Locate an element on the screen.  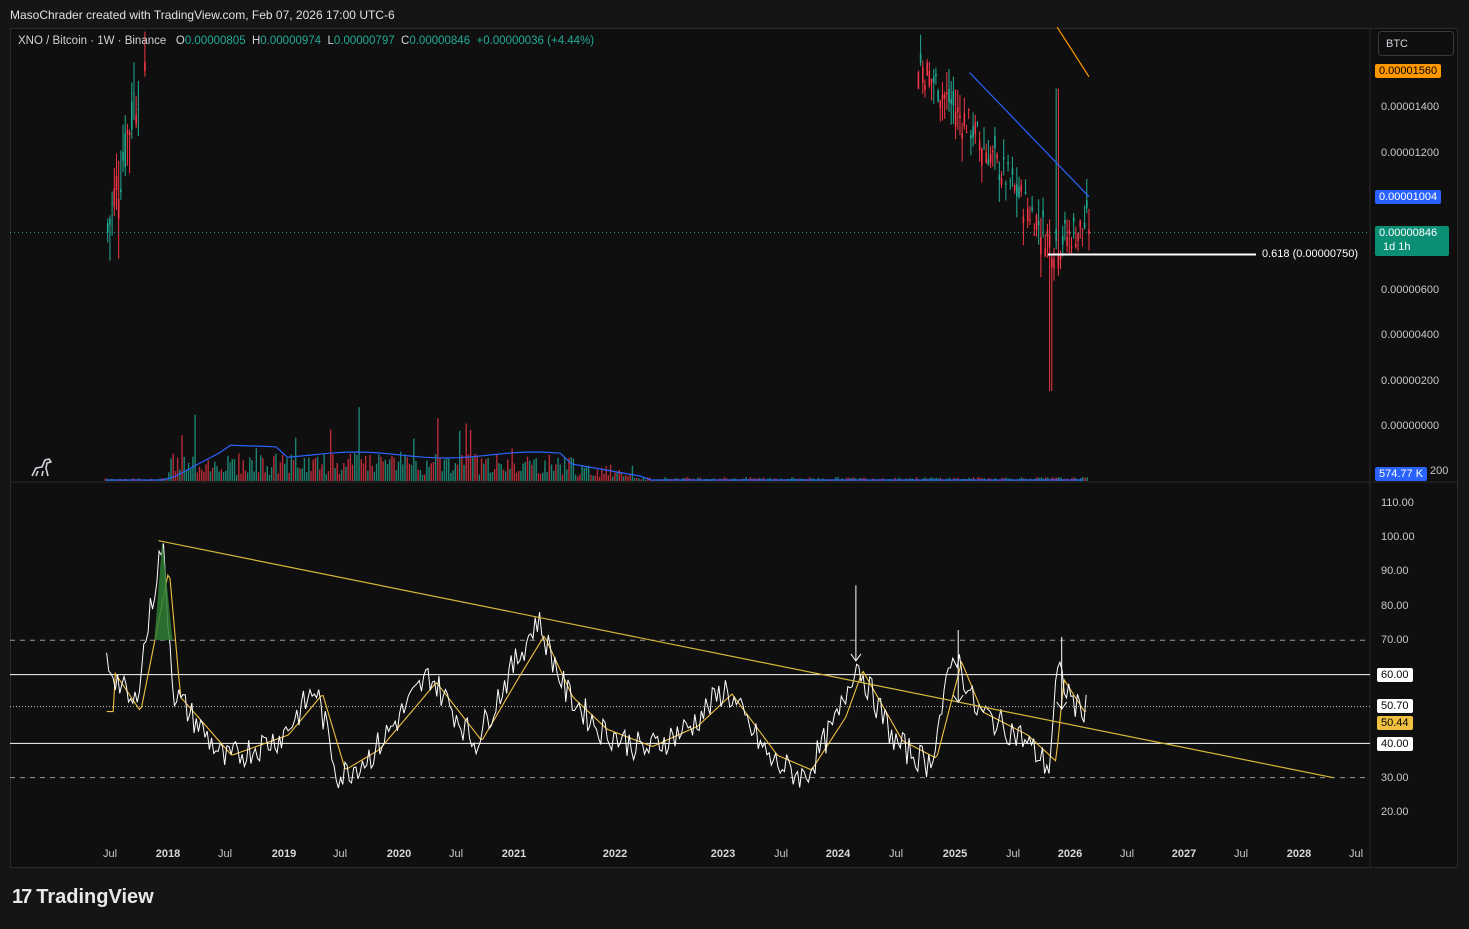
osc-axis-label: 80.00 is located at coordinates (1395, 606).